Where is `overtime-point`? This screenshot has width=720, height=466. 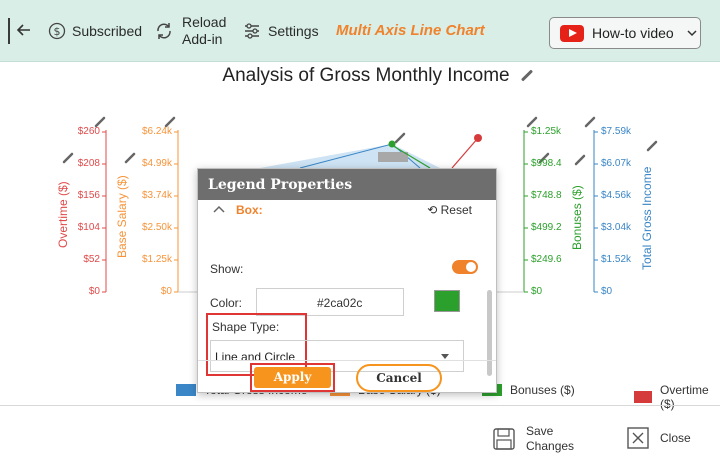
overtime-point is located at coordinates (478, 138).